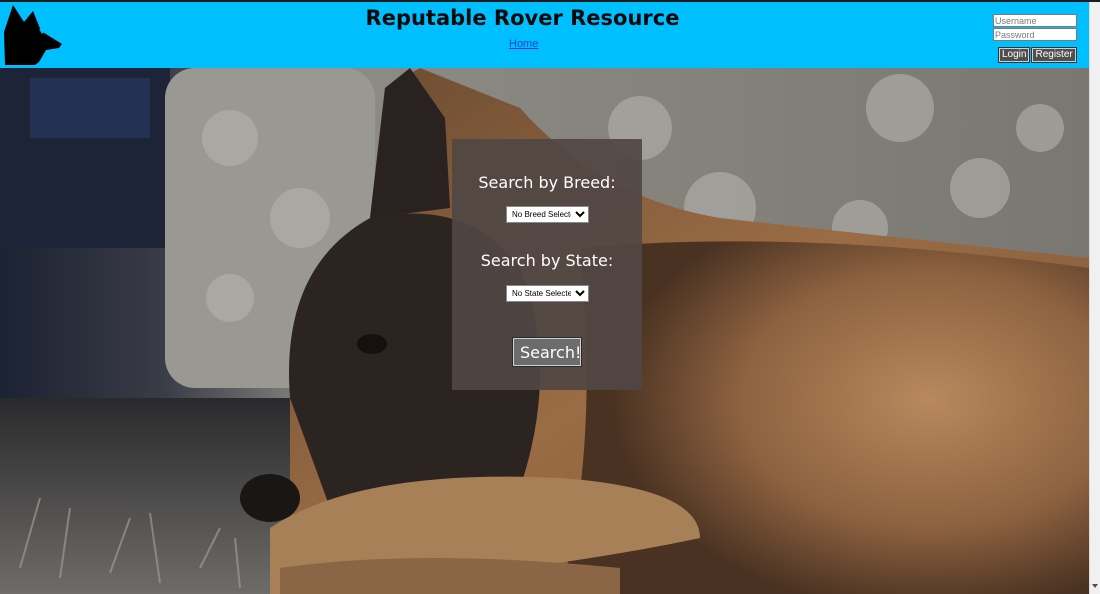  Describe the element at coordinates (523, 44) in the screenshot. I see `home-link: Home` at that location.